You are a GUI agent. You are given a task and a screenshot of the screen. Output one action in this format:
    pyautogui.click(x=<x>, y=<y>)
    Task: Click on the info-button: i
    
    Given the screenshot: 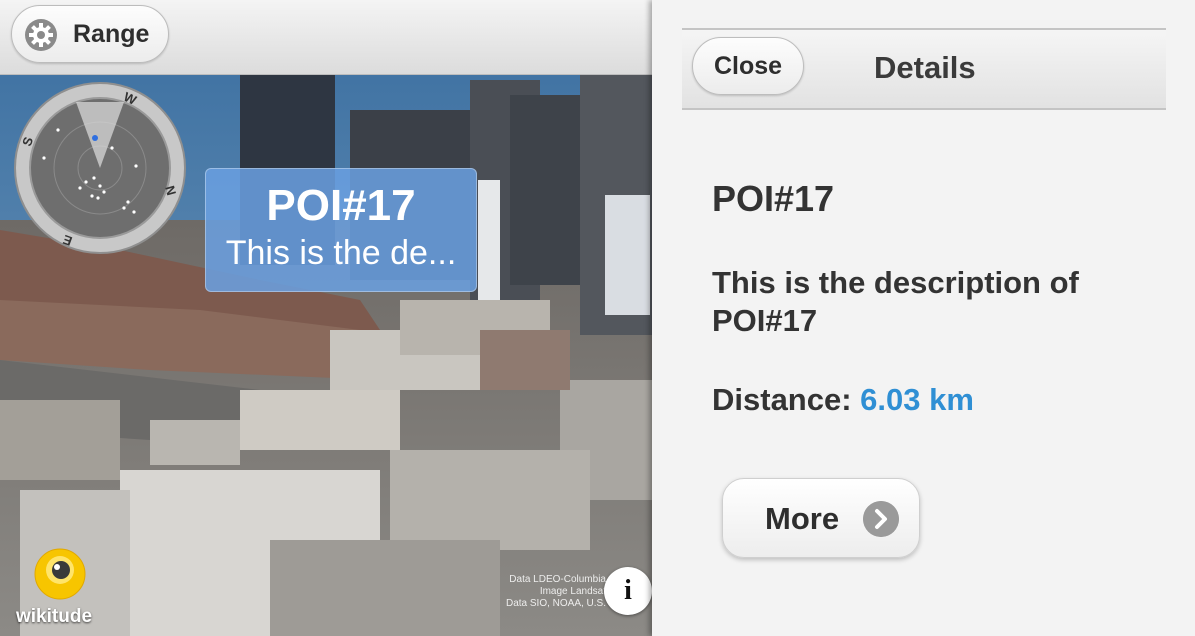 What is the action you would take?
    pyautogui.click(x=628, y=591)
    